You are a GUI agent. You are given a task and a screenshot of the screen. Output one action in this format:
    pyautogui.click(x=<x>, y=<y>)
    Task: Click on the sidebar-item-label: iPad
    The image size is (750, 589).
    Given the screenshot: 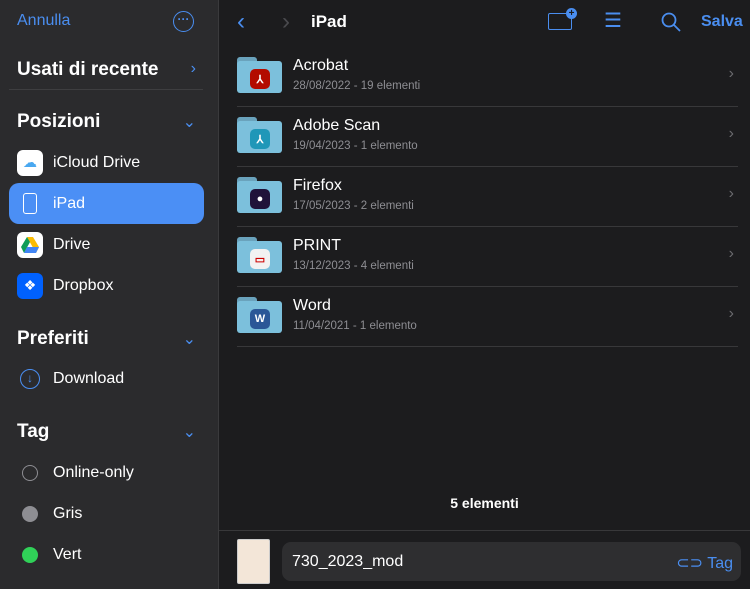 What is the action you would take?
    pyautogui.click(x=69, y=203)
    